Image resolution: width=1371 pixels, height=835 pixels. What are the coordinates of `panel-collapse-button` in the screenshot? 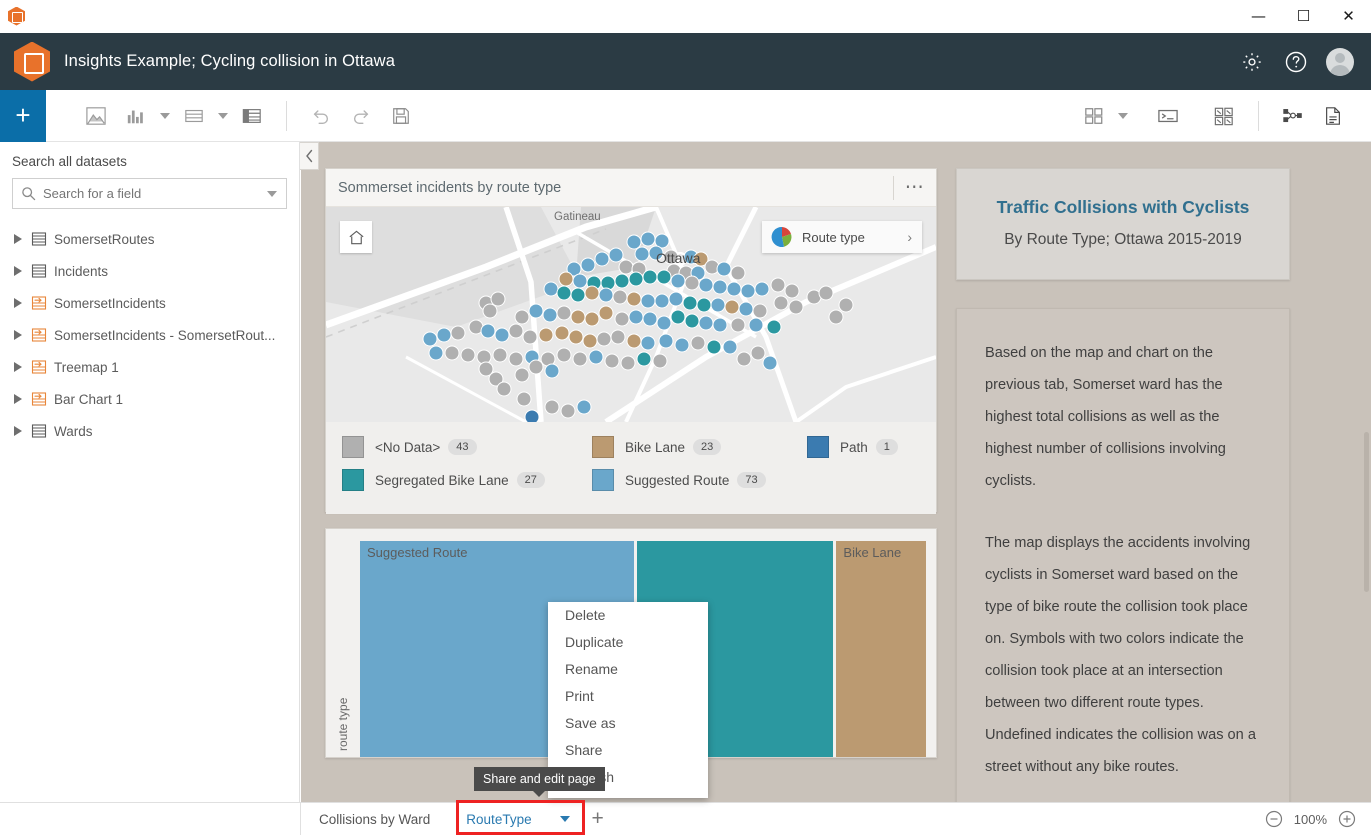 It's located at (309, 156).